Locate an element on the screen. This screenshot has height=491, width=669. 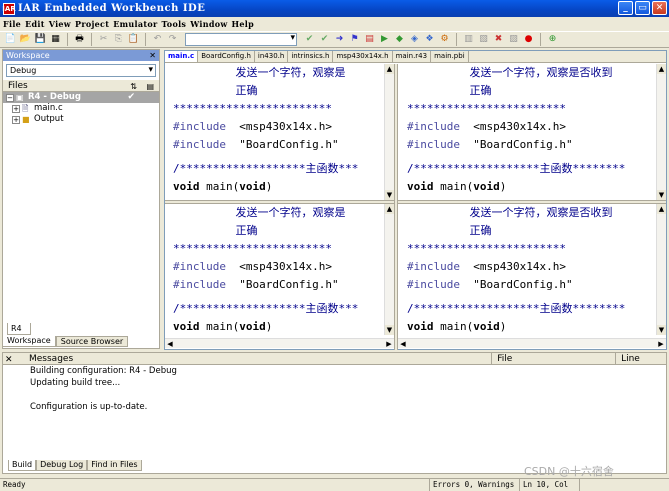
horizontal-scrollbar-right: ◀ ▶ is located at coordinates (532, 343).